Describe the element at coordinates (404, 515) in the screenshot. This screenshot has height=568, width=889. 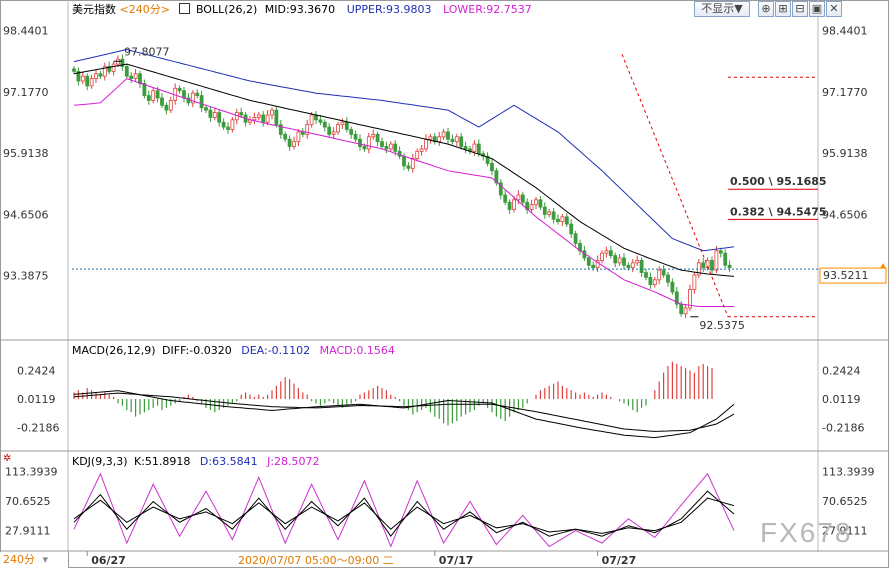
I see `kdj-d-line` at that location.